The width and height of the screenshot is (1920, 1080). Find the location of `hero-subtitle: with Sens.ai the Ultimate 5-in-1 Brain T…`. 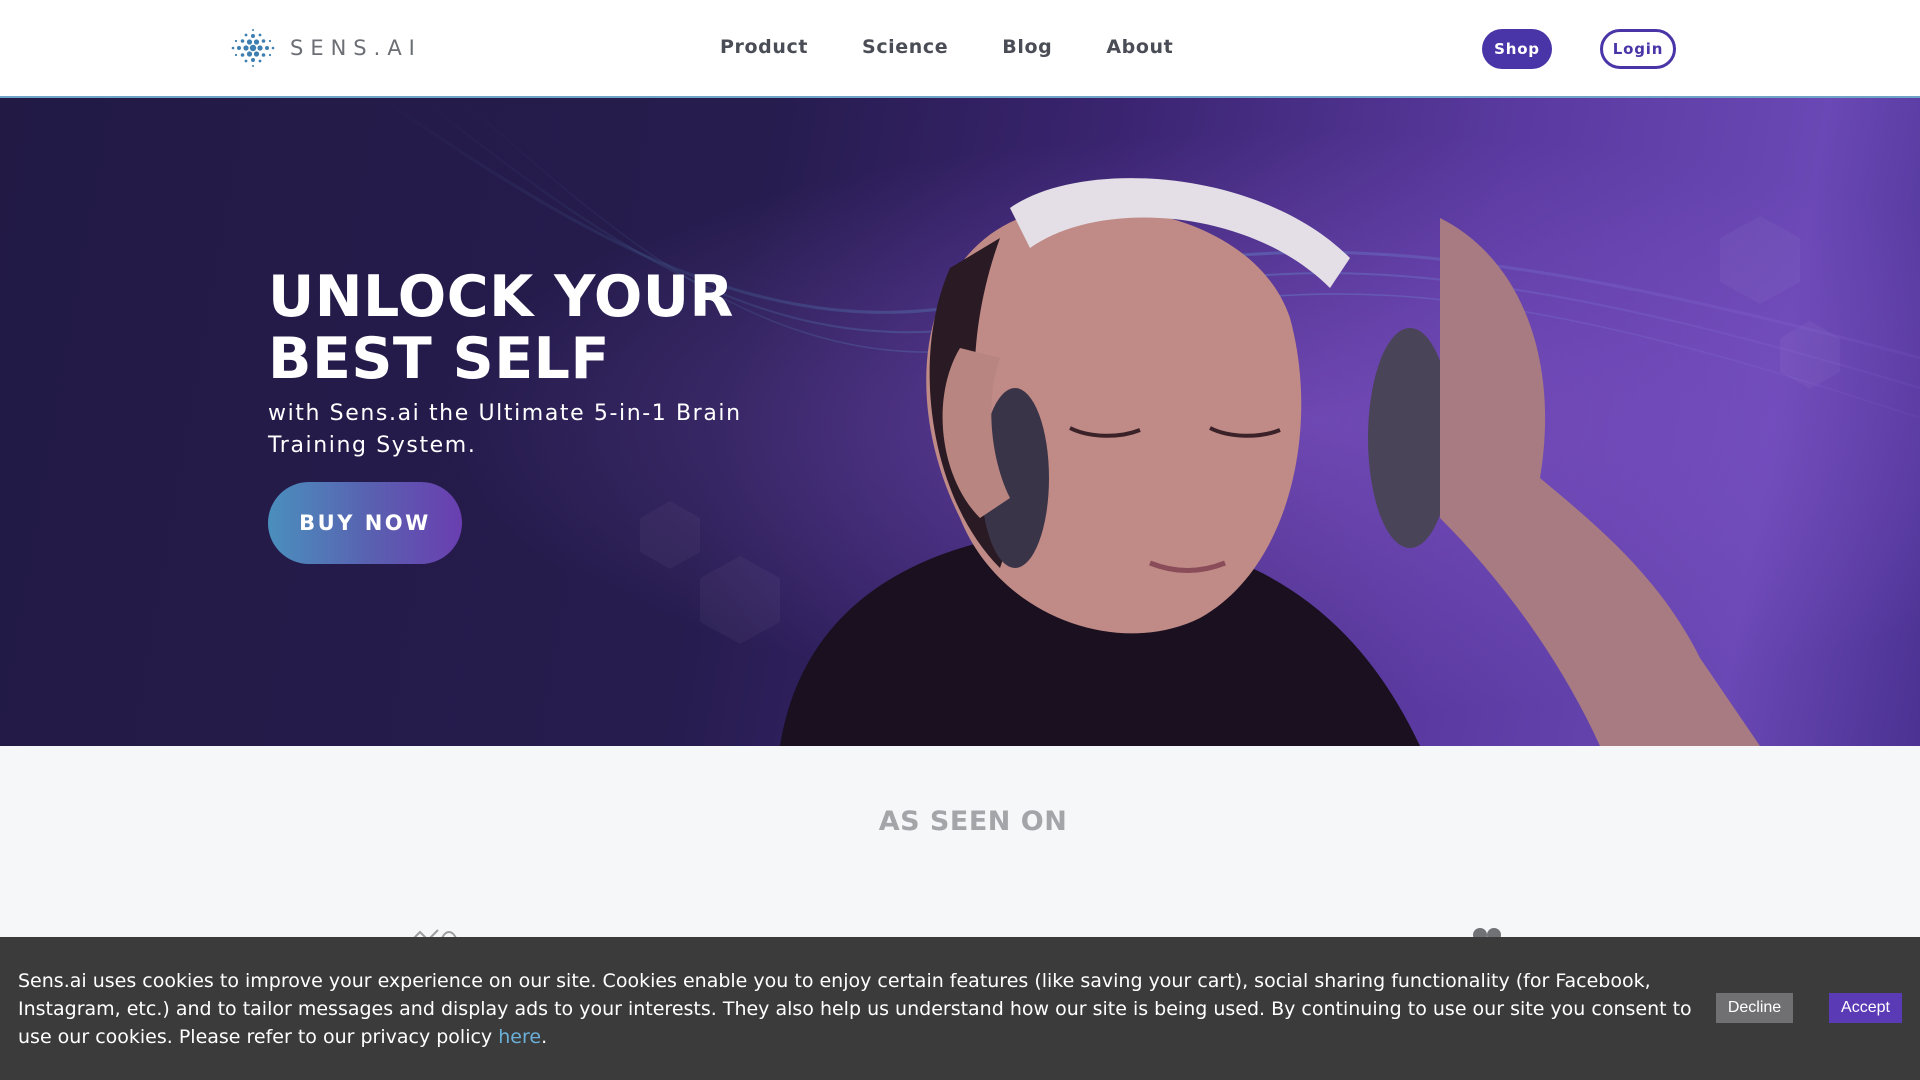

hero-subtitle: with Sens.ai the Ultimate 5-in-1 Brain T… is located at coordinates (505, 429).